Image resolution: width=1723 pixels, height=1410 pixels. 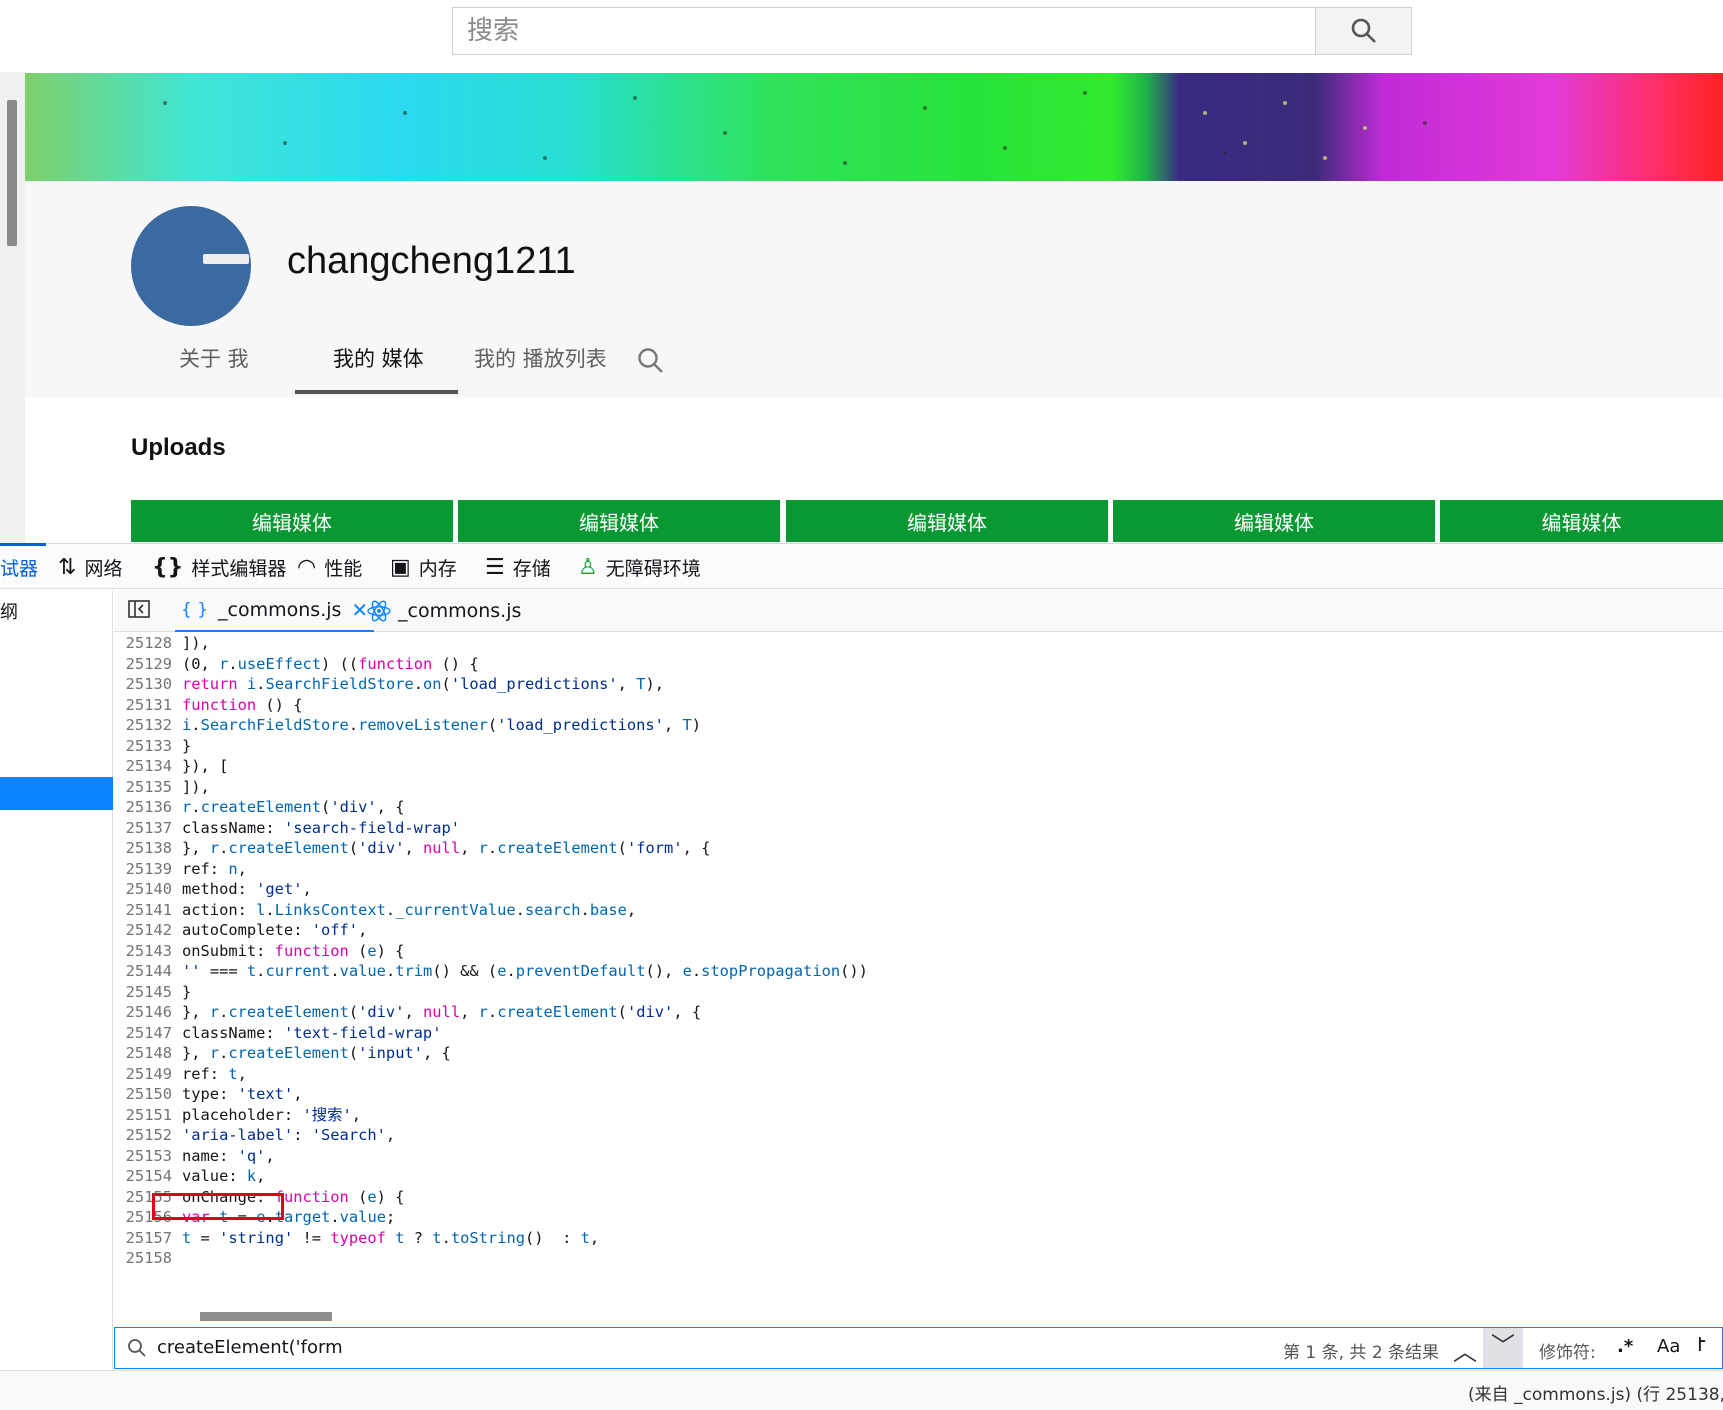 What do you see at coordinates (289, 1135) in the screenshot?
I see `code-text: 'aria-label': 'Search',` at bounding box center [289, 1135].